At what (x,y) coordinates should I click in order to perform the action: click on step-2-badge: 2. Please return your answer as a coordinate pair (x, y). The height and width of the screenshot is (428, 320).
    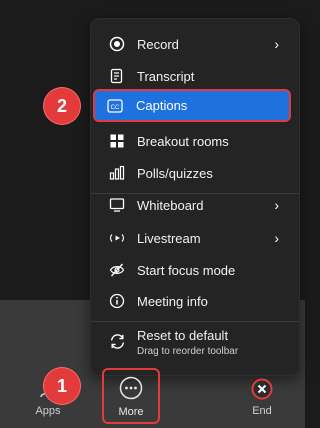
    Looking at the image, I should click on (62, 106).